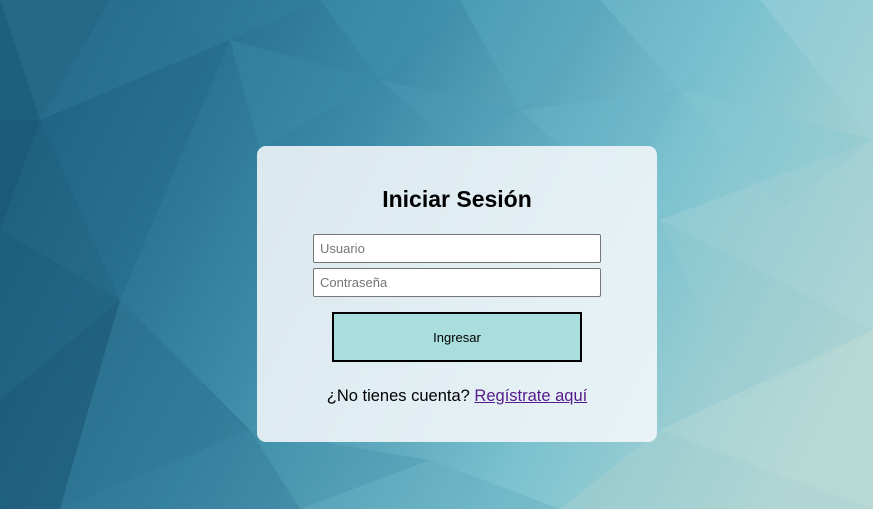 The height and width of the screenshot is (509, 873). Describe the element at coordinates (457, 282) in the screenshot. I see `password-input` at that location.